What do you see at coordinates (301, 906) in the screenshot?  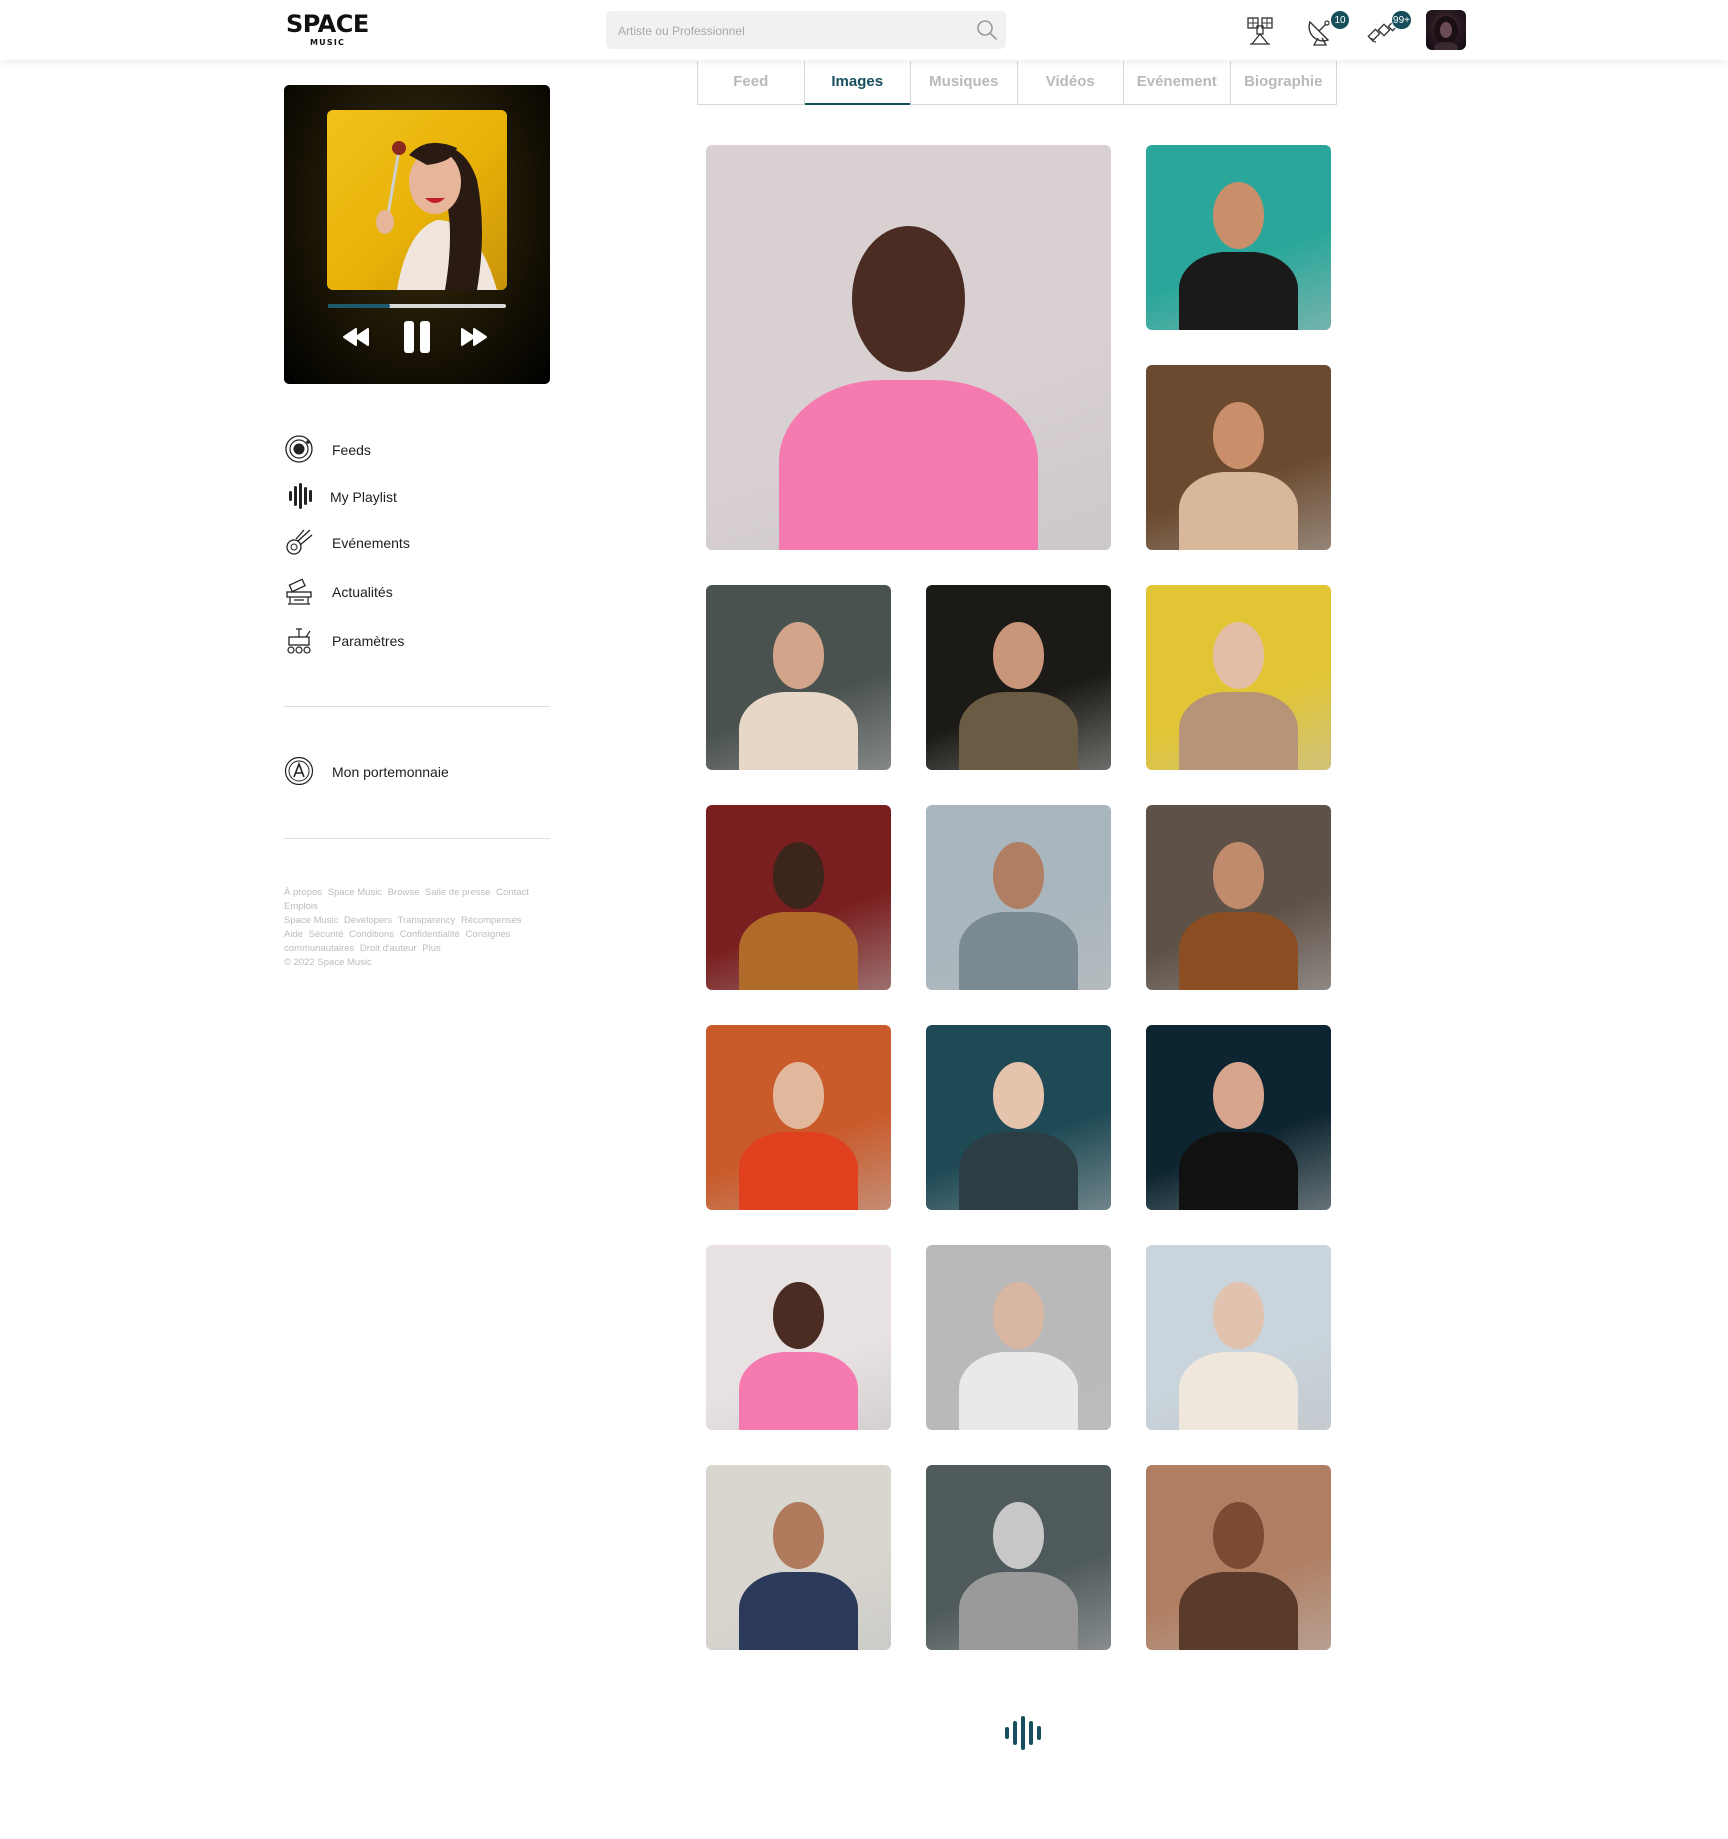 I see `footer-link: Emplois` at bounding box center [301, 906].